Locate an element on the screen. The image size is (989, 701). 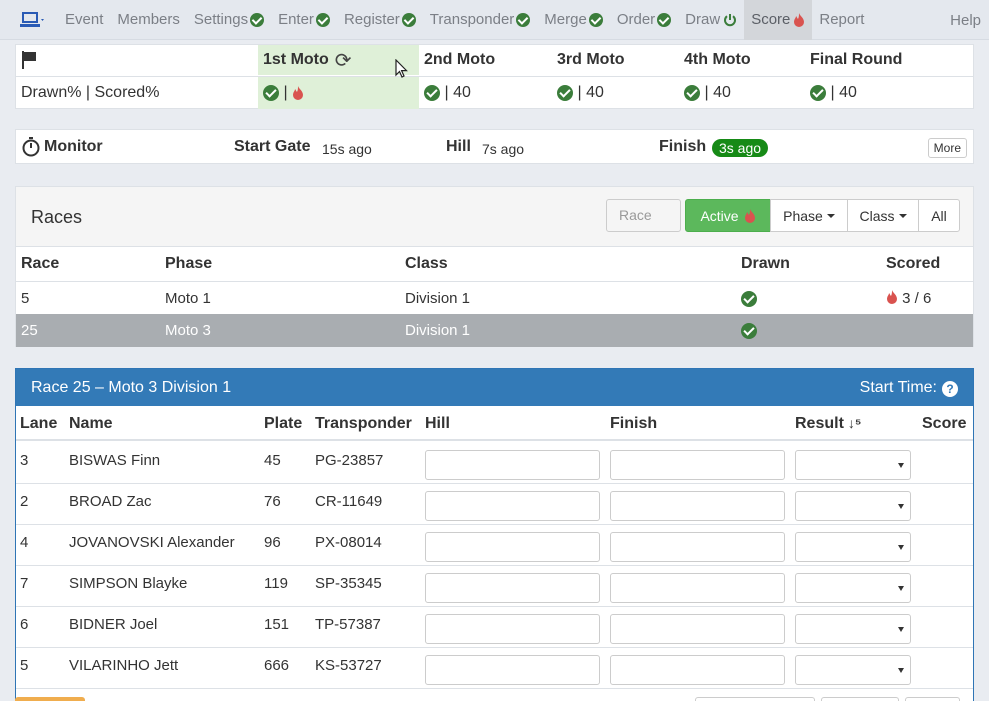
race-number: 25 is located at coordinates (29, 330).